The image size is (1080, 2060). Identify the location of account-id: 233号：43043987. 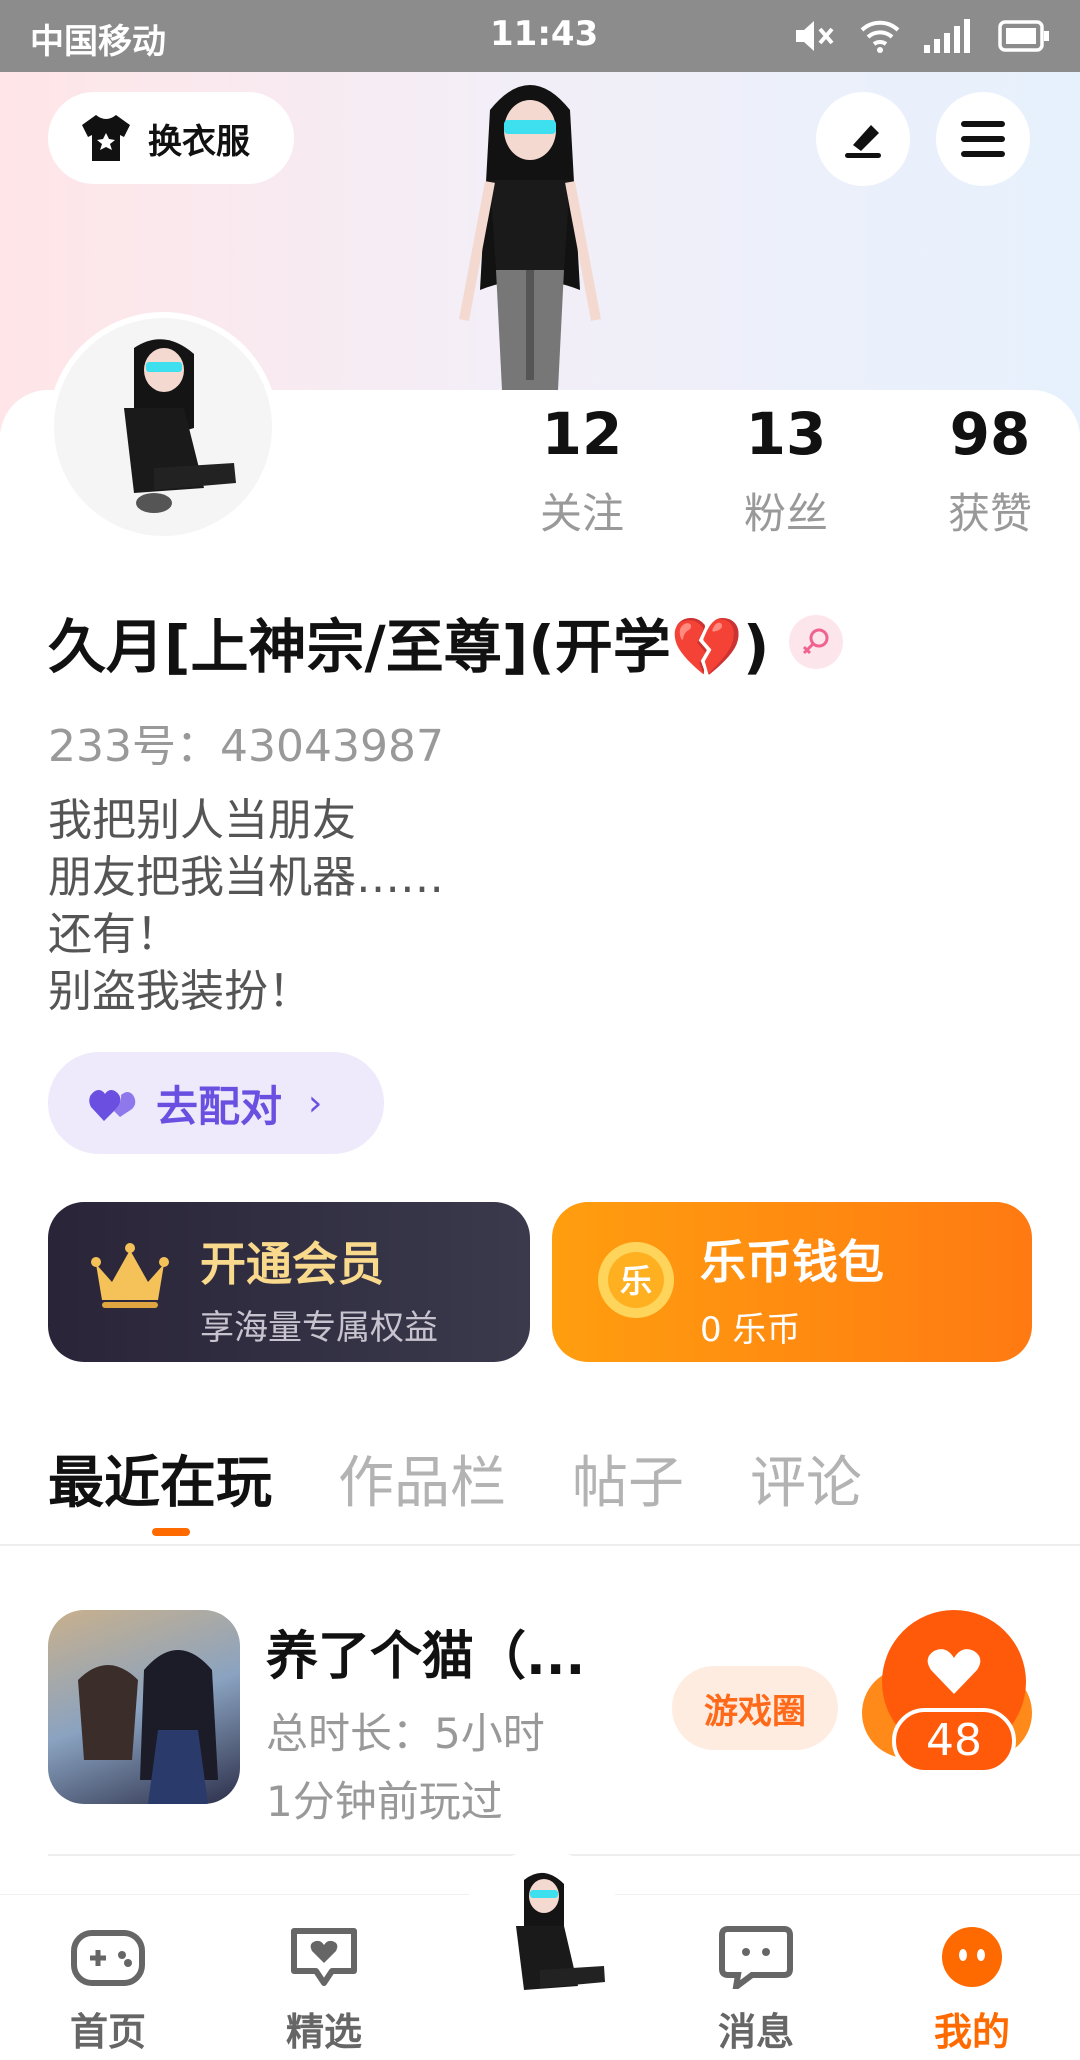
(246, 746).